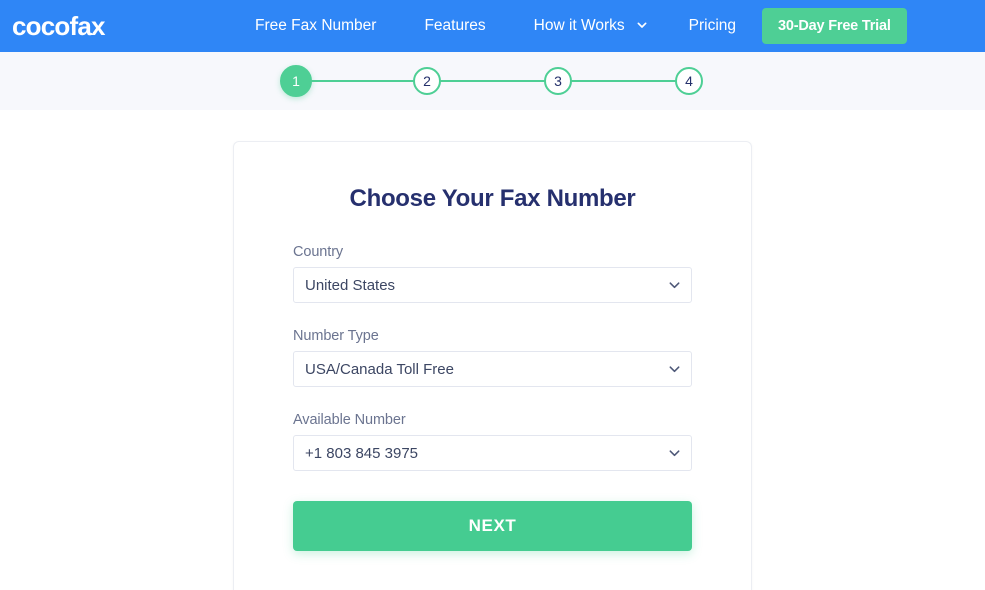 This screenshot has width=985, height=590. I want to click on stepper-step-2-number: 2, so click(427, 81).